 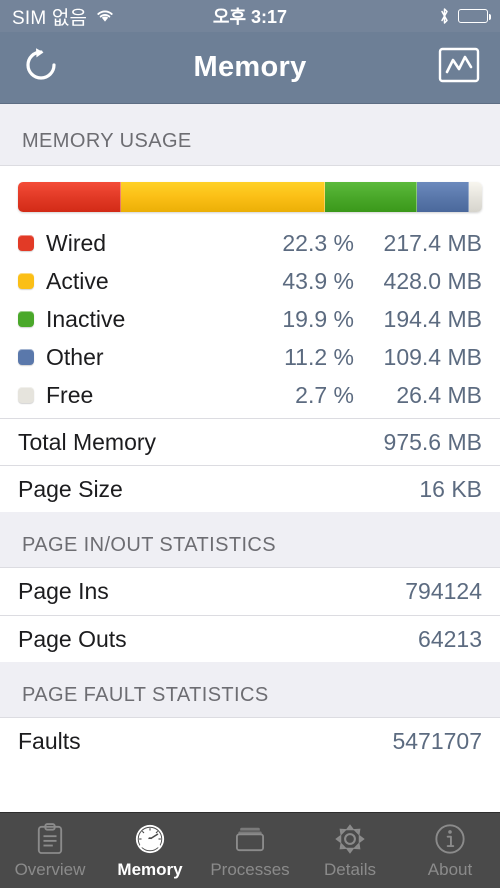 I want to click on carrier-label: SIM 없음, so click(x=50, y=18).